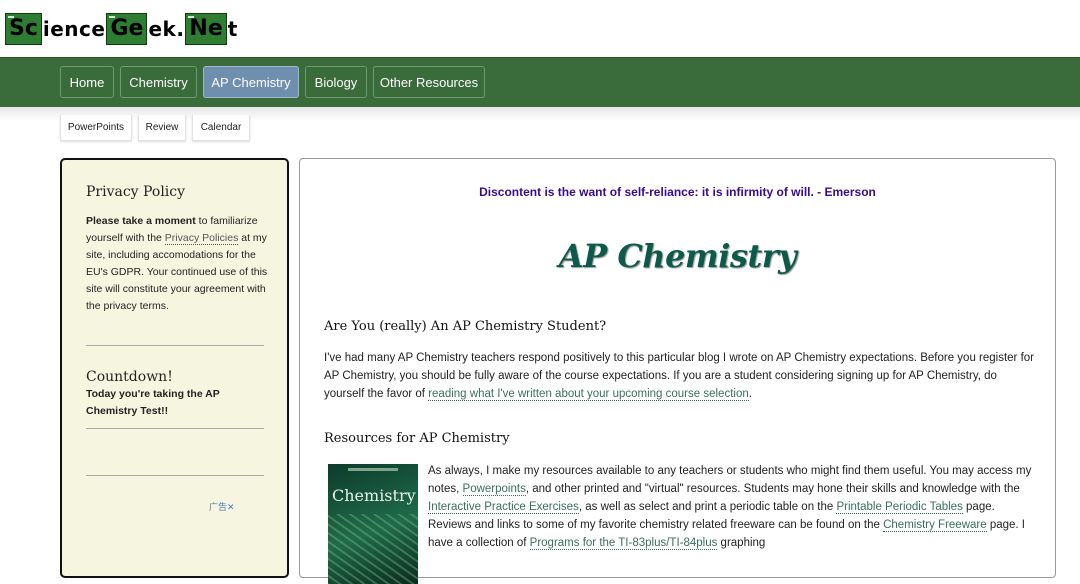 This screenshot has height=584, width=1080. What do you see at coordinates (503, 507) in the screenshot?
I see `interactive-practice-link: Interactive Practice Exercises` at bounding box center [503, 507].